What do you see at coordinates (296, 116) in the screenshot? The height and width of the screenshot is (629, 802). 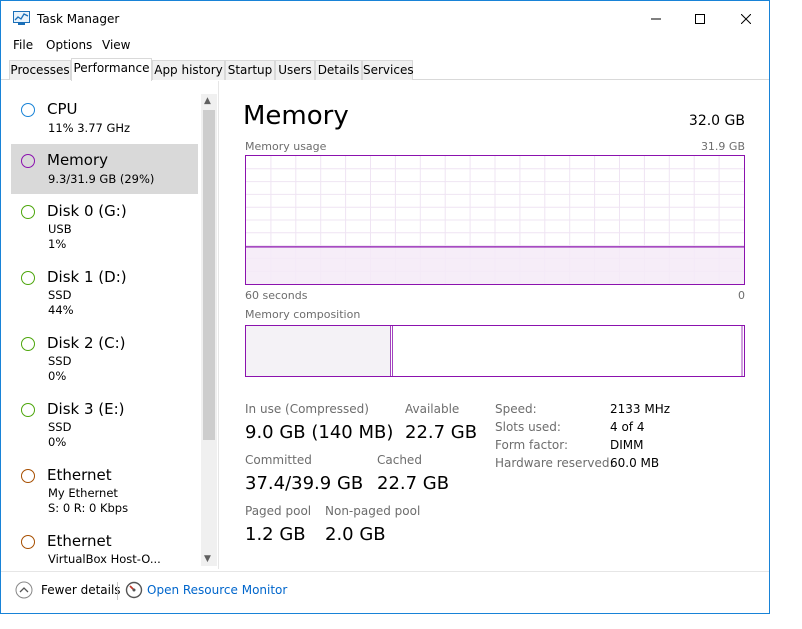 I see `page-title: Memory` at bounding box center [296, 116].